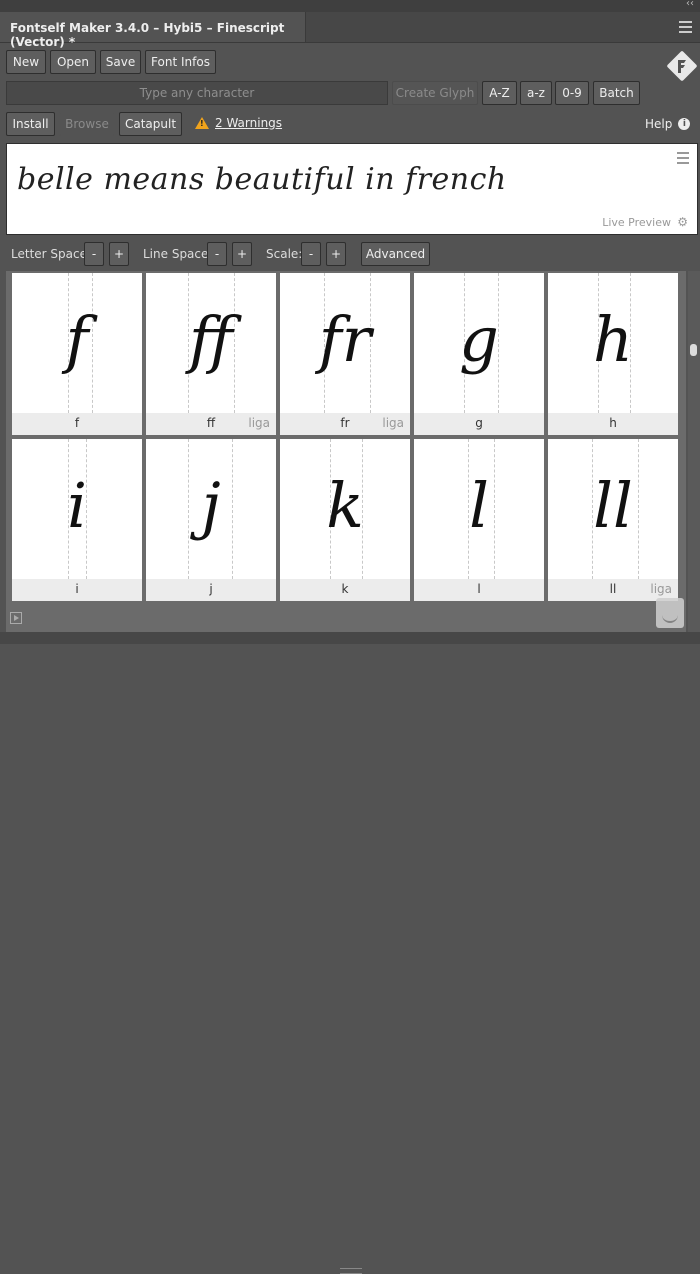  I want to click on az-lower-button: a-z, so click(536, 93).